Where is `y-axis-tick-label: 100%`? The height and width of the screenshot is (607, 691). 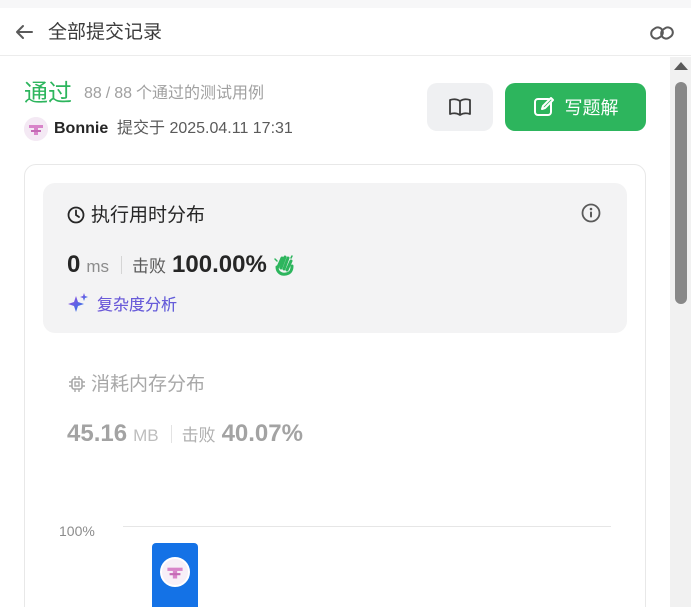 y-axis-tick-label: 100% is located at coordinates (77, 531).